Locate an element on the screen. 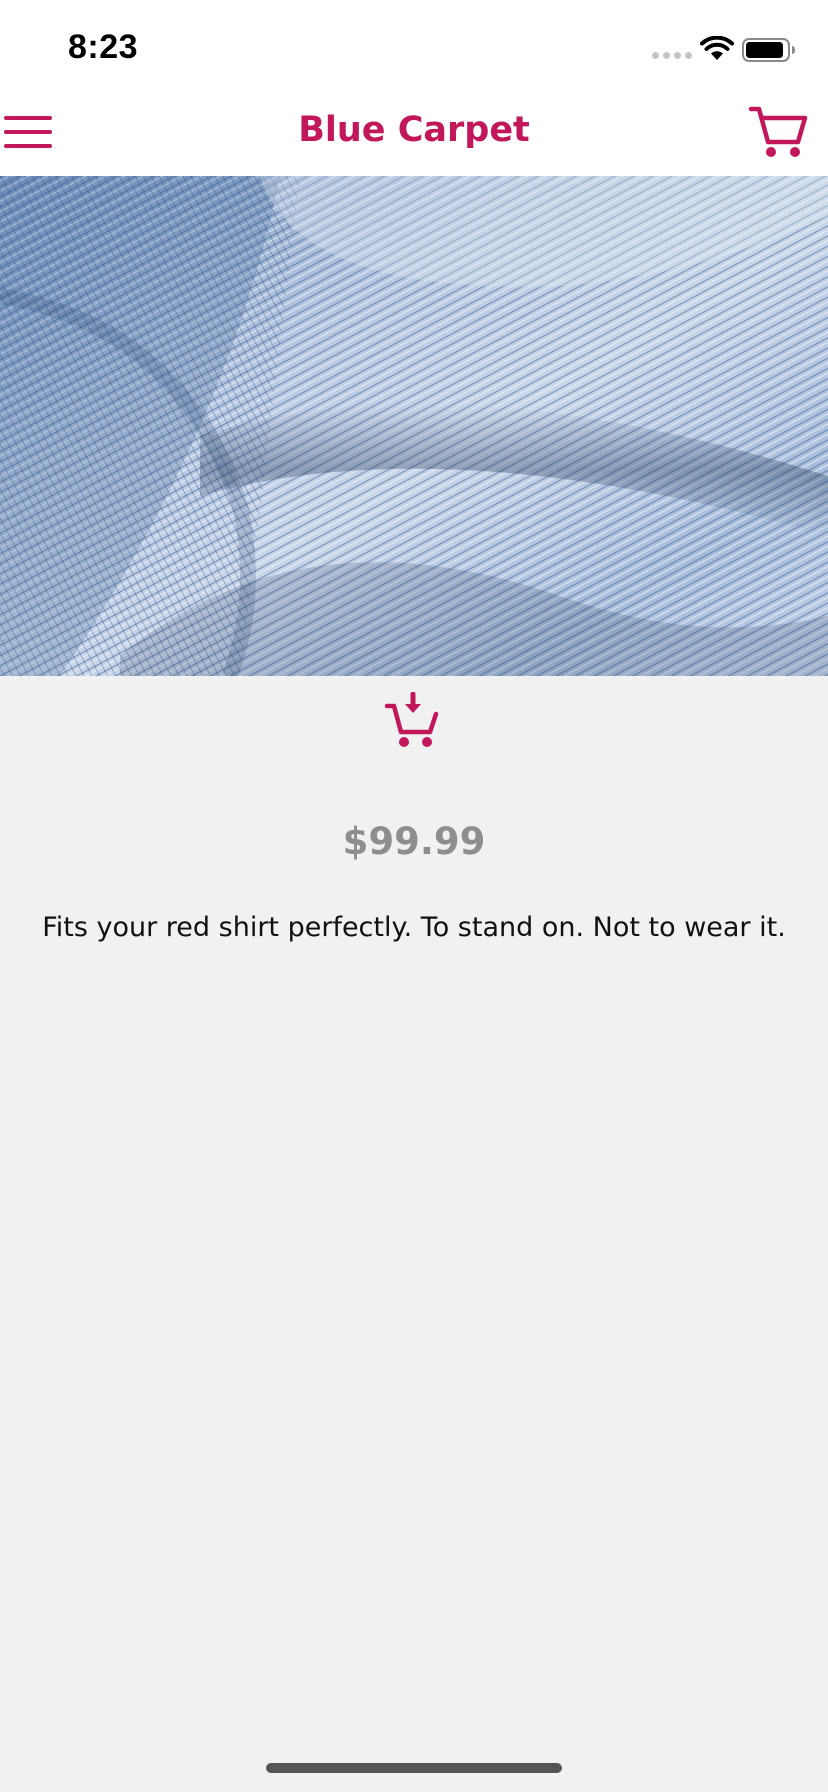  cellular-signal-icon is located at coordinates (672, 55).